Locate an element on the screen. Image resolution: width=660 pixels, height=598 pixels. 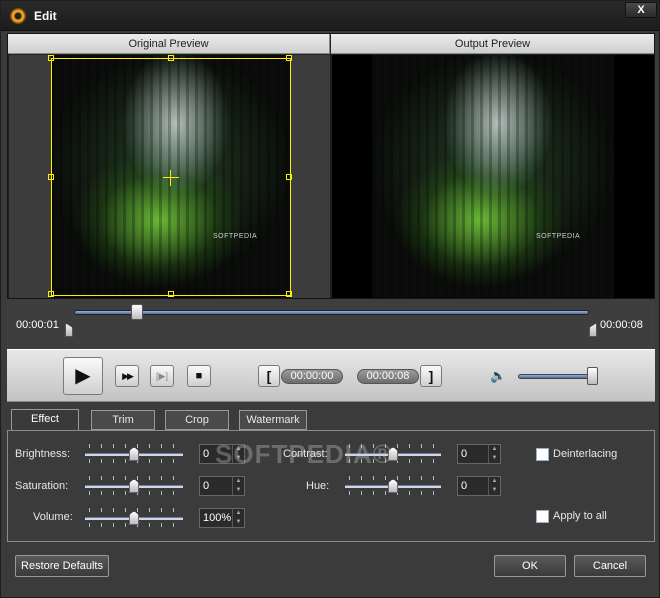
crop-handle-right is located at coordinates (289, 177).